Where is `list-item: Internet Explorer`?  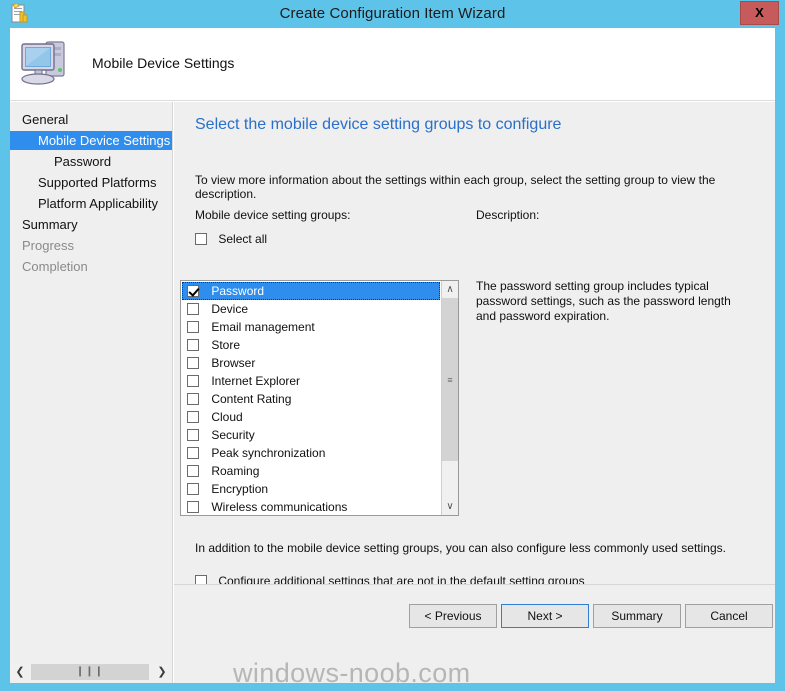
list-item: Internet Explorer is located at coordinates (311, 381).